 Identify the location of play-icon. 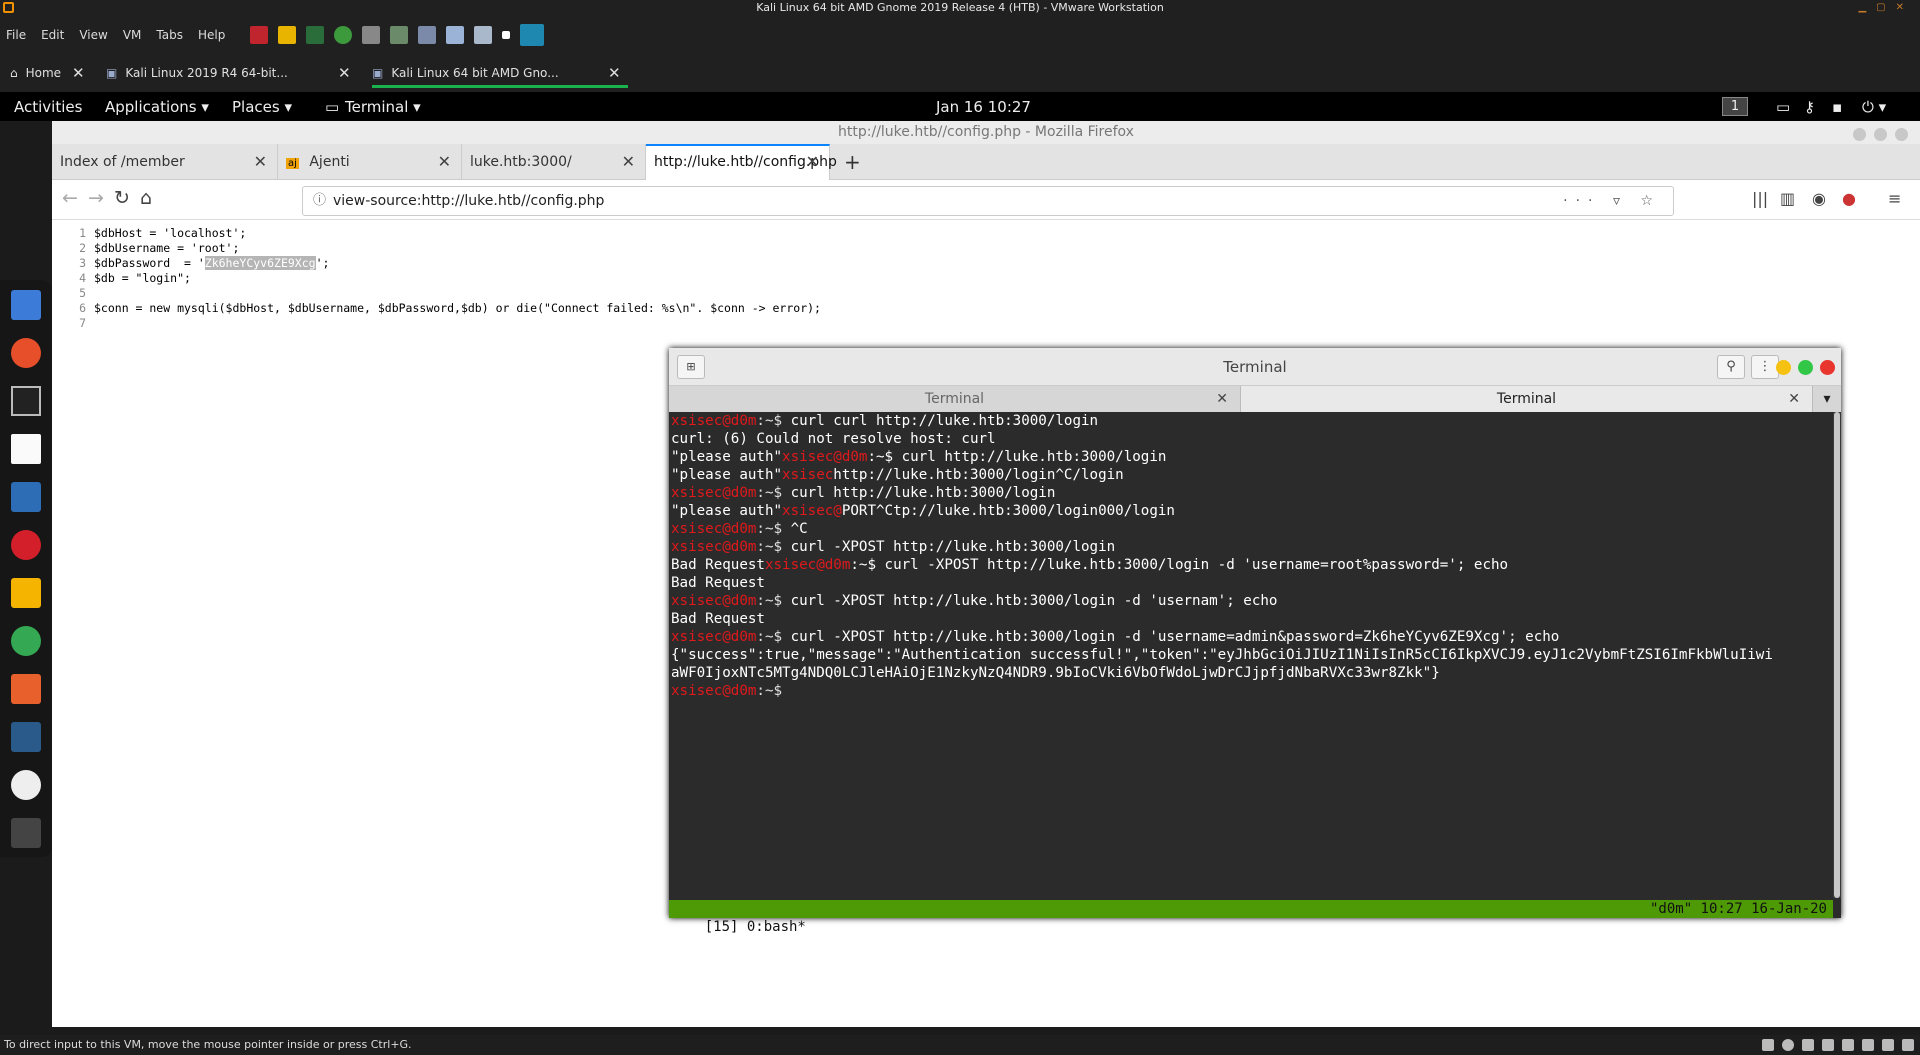
(315, 35).